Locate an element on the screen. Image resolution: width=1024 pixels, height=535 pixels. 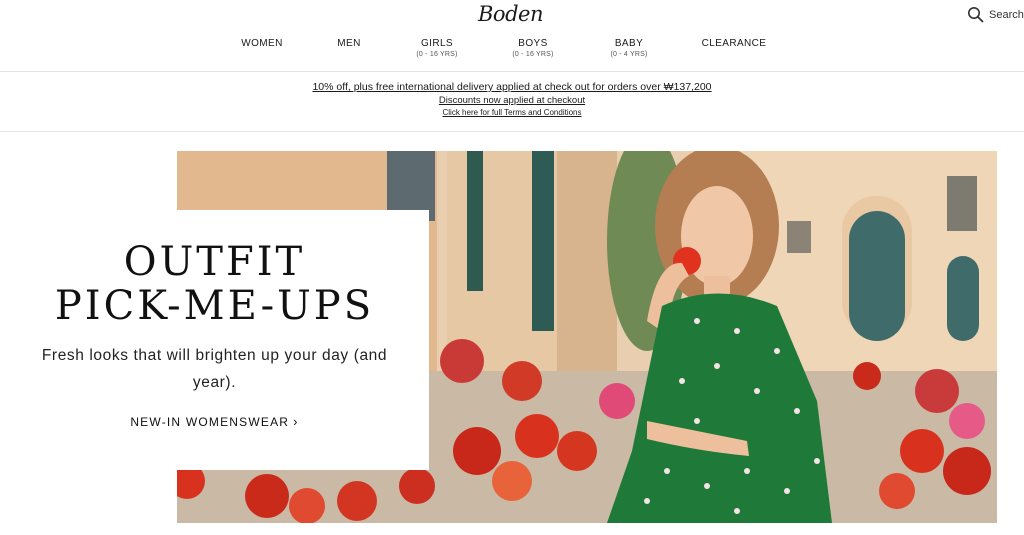
hero-headline: OUTFIT PICK-ME-UPS is located at coordinates (214, 284).